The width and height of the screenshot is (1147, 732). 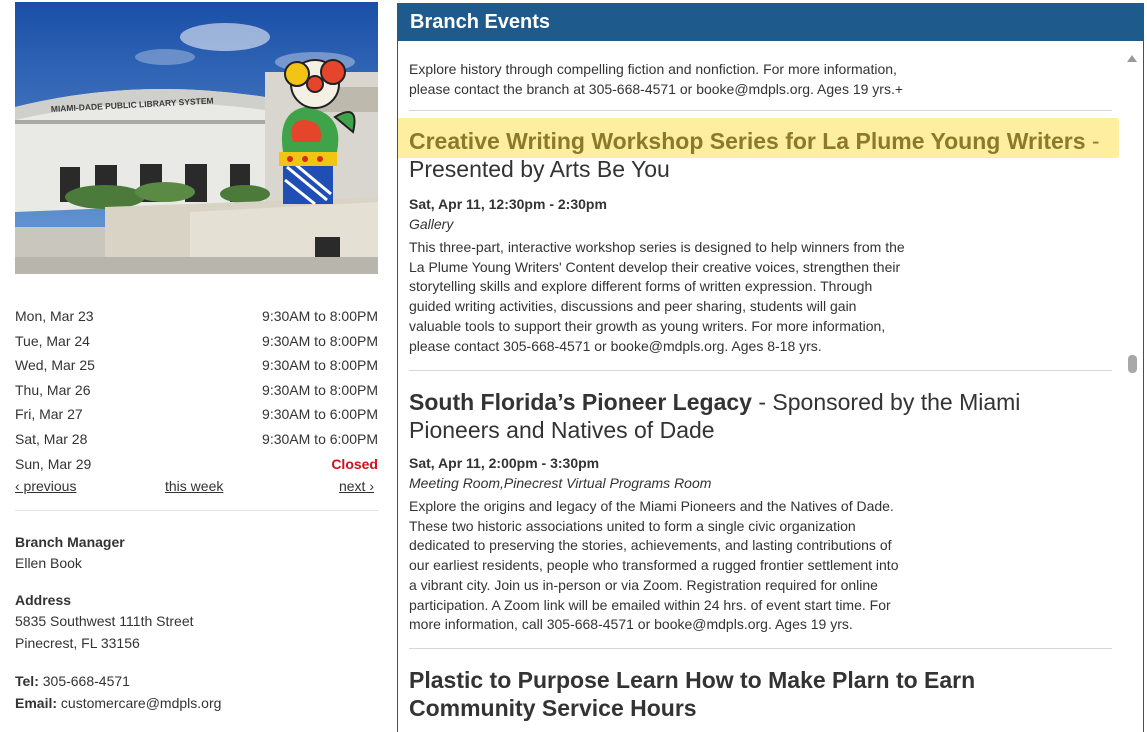 I want to click on hours-day: Mon, Mar 23, so click(x=54, y=316).